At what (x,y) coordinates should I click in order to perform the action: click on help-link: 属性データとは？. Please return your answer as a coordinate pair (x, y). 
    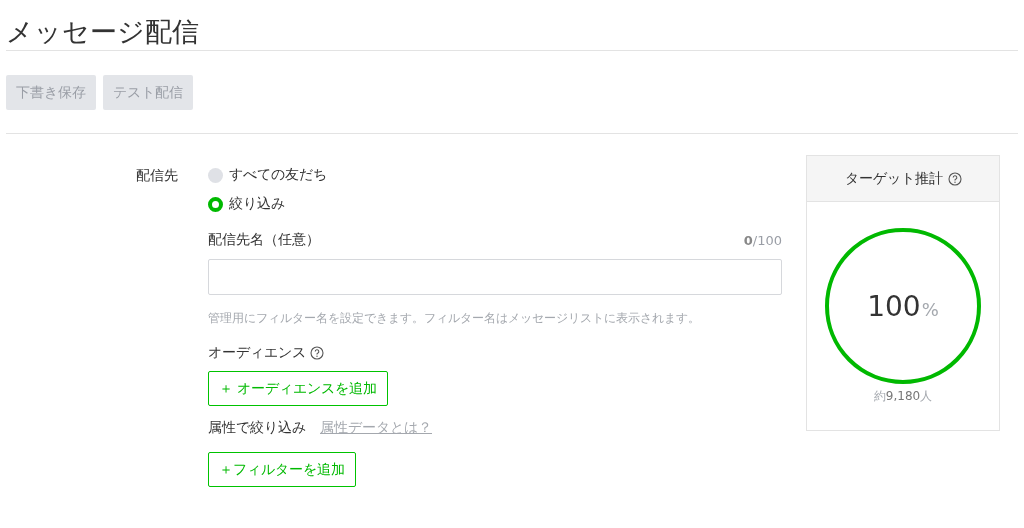
    Looking at the image, I should click on (376, 428).